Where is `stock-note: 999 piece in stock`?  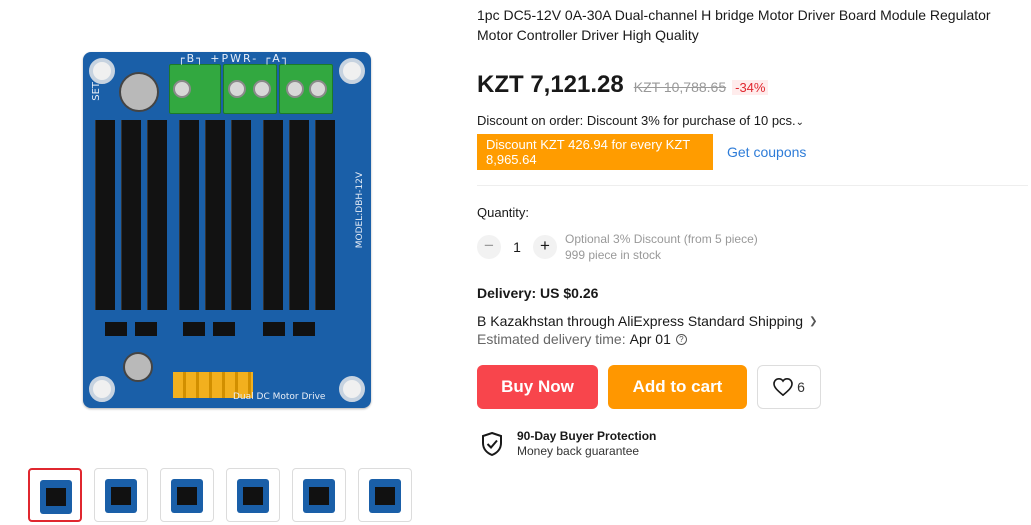
stock-note: 999 piece in stock is located at coordinates (613, 255).